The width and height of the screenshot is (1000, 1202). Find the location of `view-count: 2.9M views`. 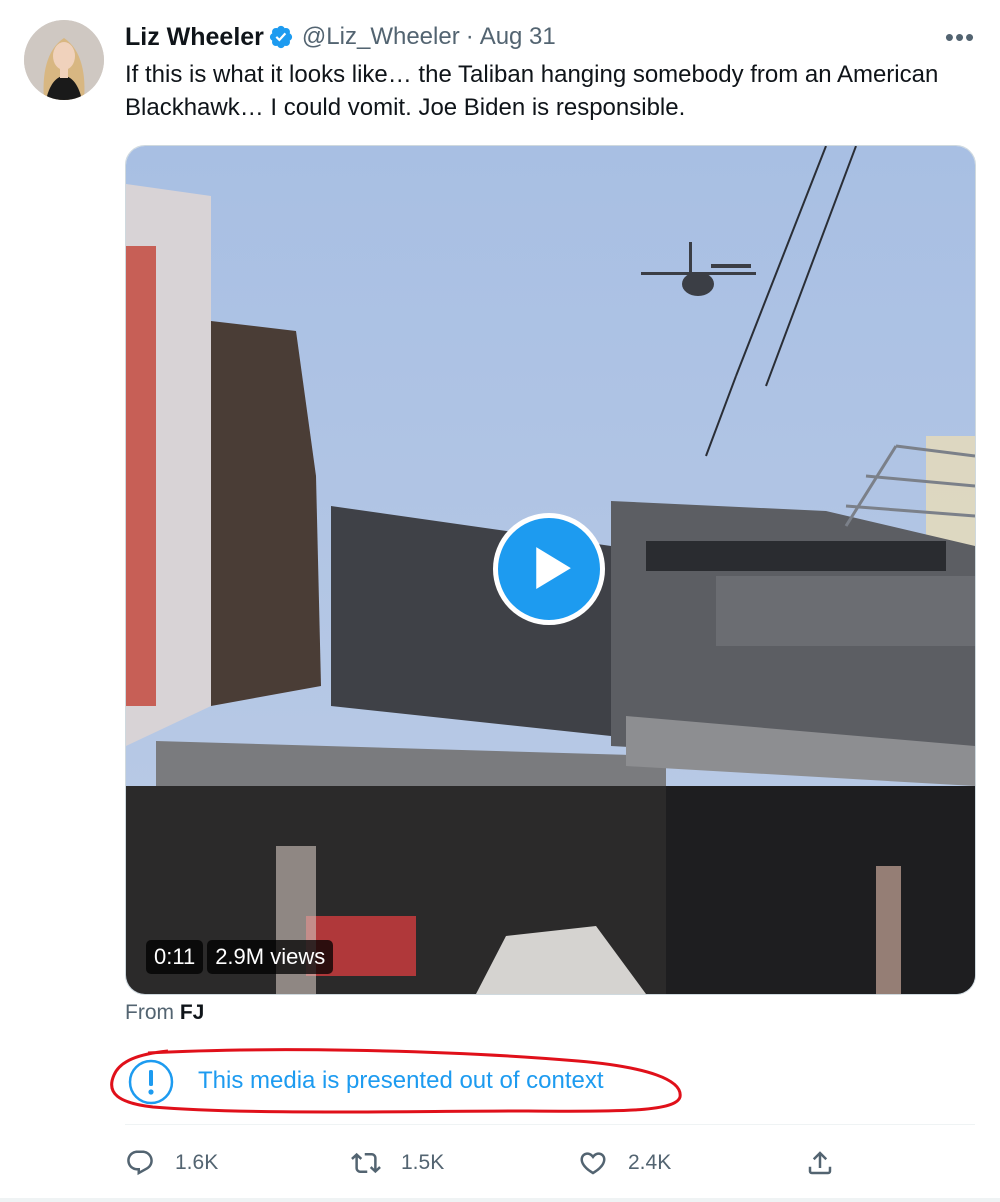

view-count: 2.9M views is located at coordinates (270, 957).